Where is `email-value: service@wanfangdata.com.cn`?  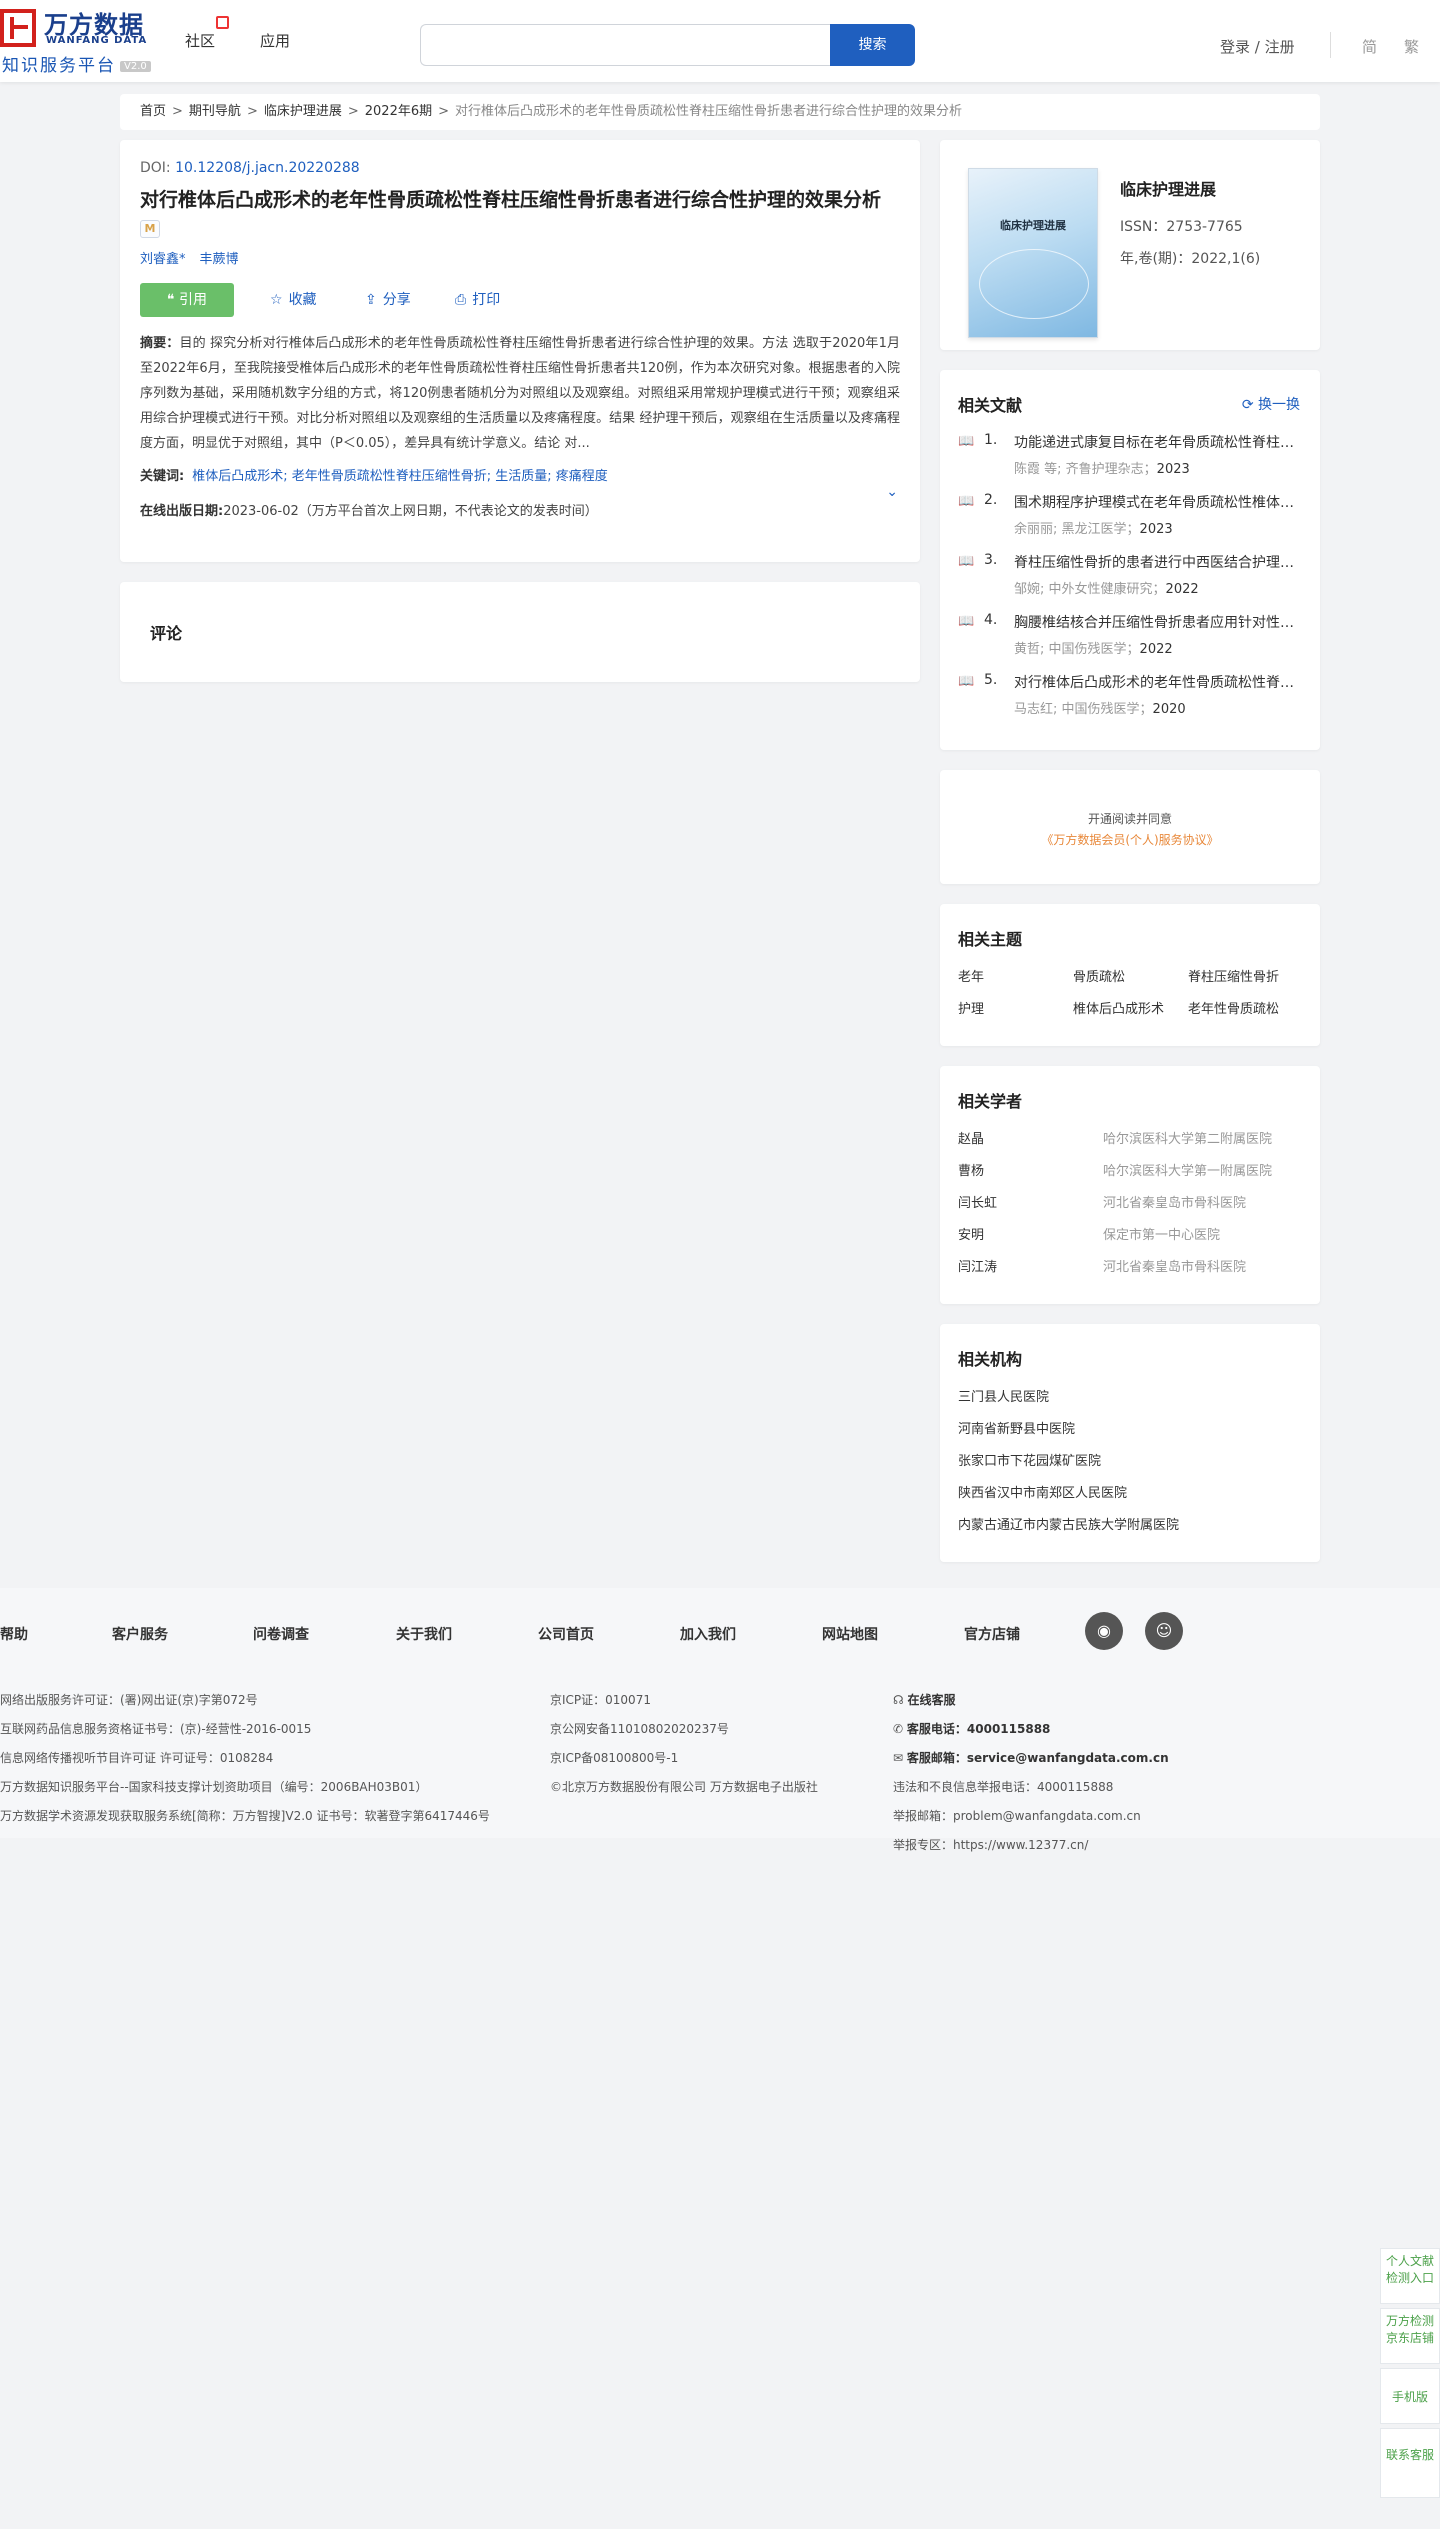
email-value: service@wanfangdata.com.cn is located at coordinates (1068, 1758).